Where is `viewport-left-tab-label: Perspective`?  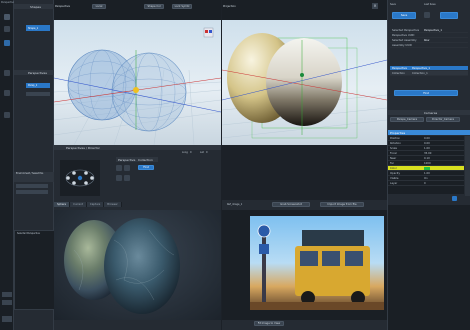 viewport-left-tab-label: Perspective is located at coordinates (63, 6).